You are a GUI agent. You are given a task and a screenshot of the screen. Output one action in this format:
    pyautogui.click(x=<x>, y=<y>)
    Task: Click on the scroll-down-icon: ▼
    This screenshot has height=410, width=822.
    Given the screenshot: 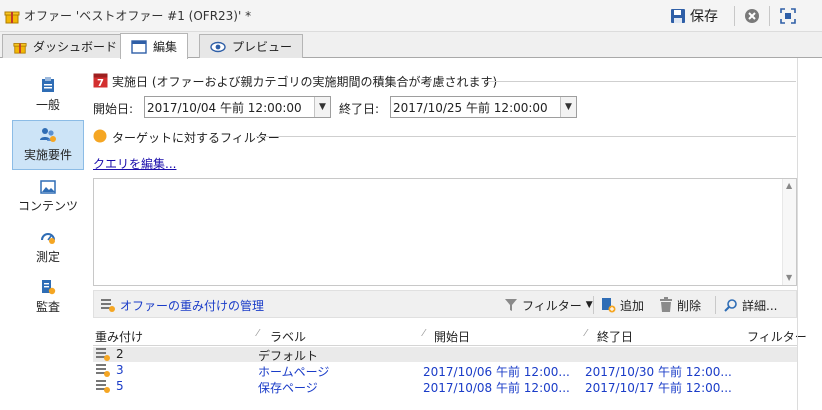 What is the action you would take?
    pyautogui.click(x=789, y=277)
    